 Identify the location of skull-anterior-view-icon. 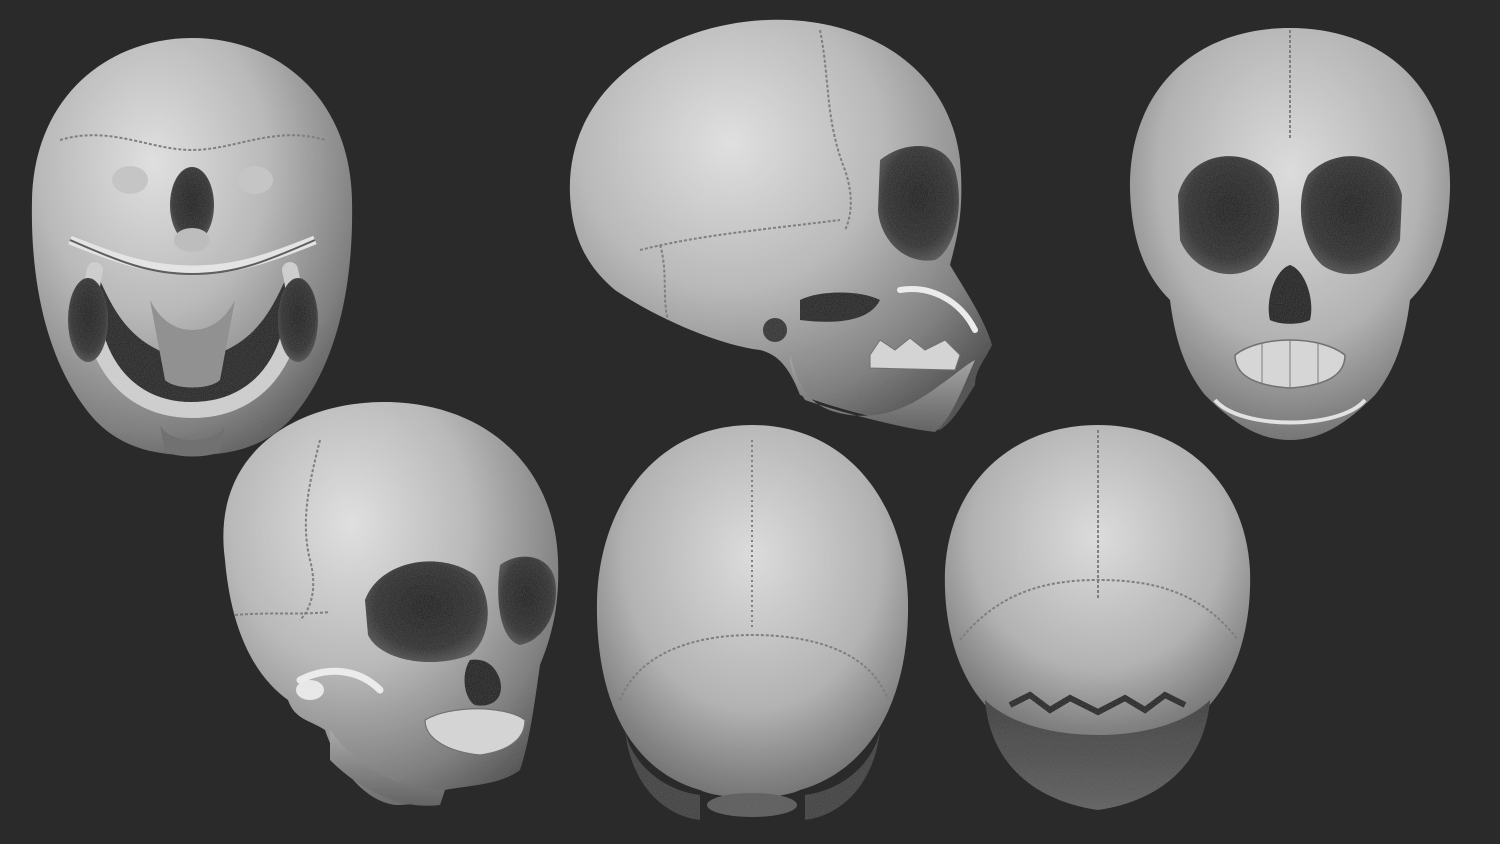
(1290, 234).